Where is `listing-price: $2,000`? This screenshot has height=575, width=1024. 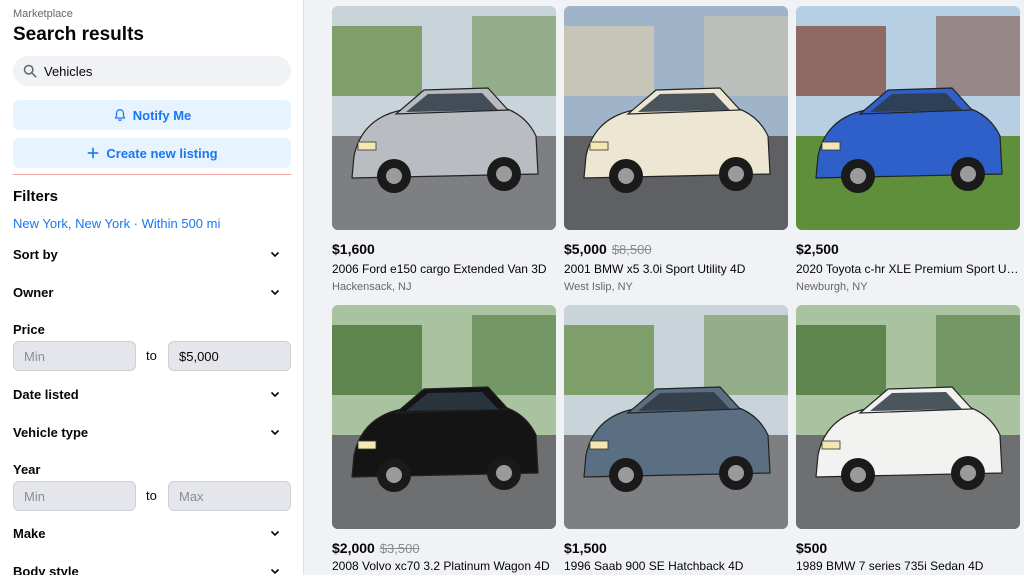 listing-price: $2,000 is located at coordinates (353, 548).